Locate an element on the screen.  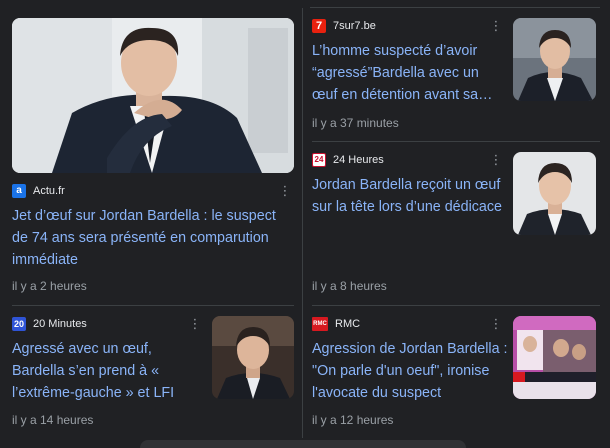
source-name: 24 Heures is located at coordinates (358, 160).